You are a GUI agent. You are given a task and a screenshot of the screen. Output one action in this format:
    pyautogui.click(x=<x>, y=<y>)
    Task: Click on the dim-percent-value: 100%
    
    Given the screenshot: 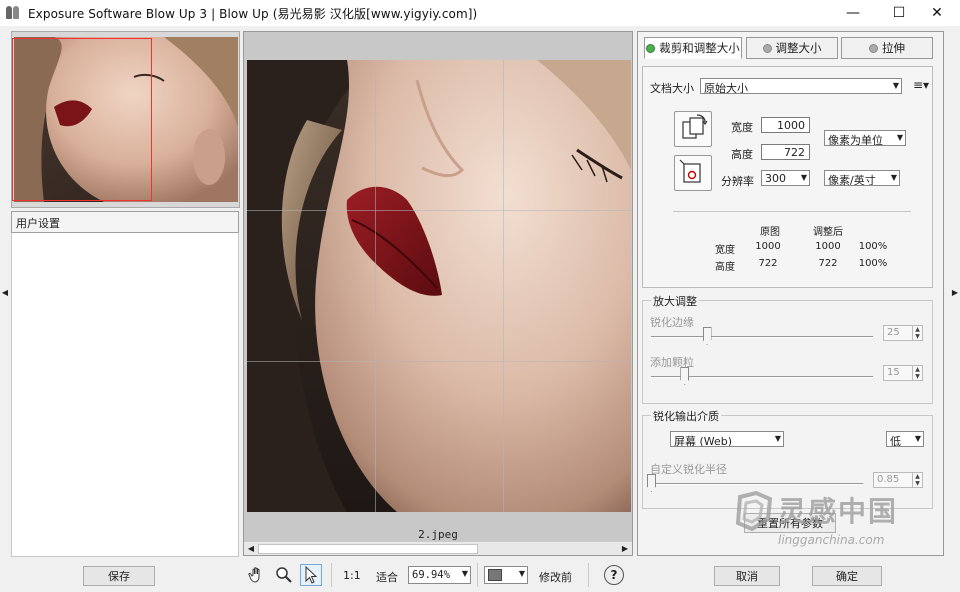 What is the action you would take?
    pyautogui.click(x=873, y=263)
    